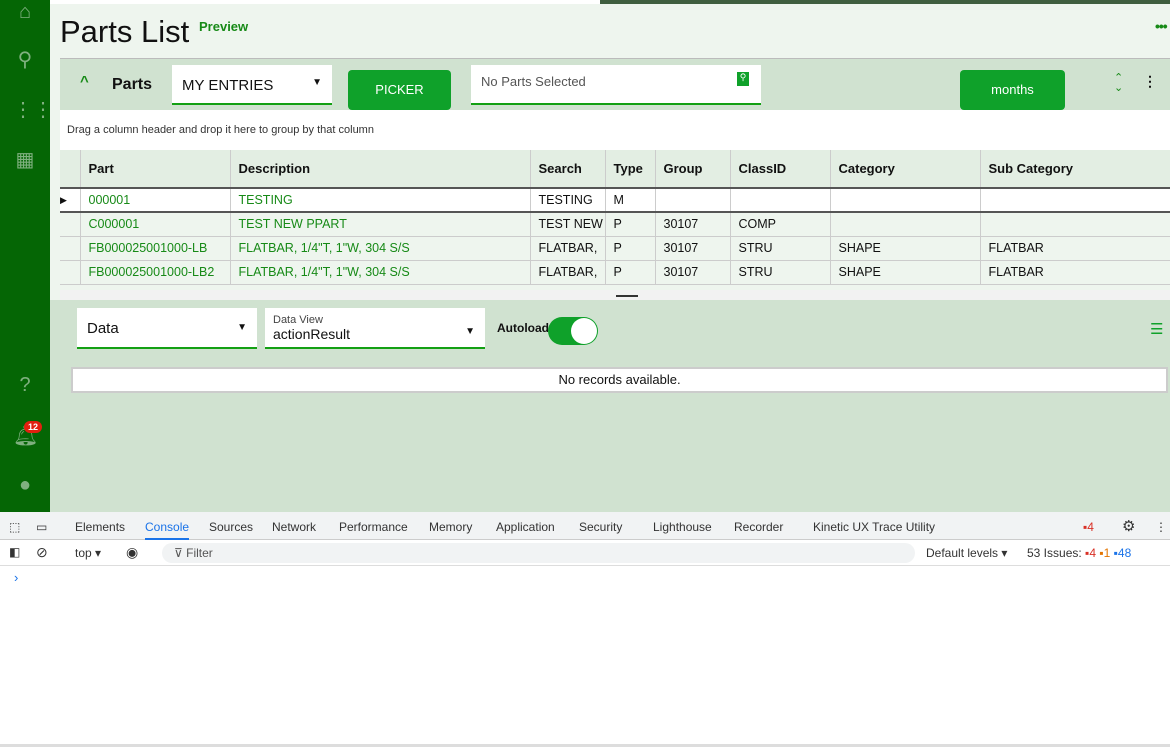  Describe the element at coordinates (84, 81) in the screenshot. I see `collapse-chevron-icon: ^` at that location.